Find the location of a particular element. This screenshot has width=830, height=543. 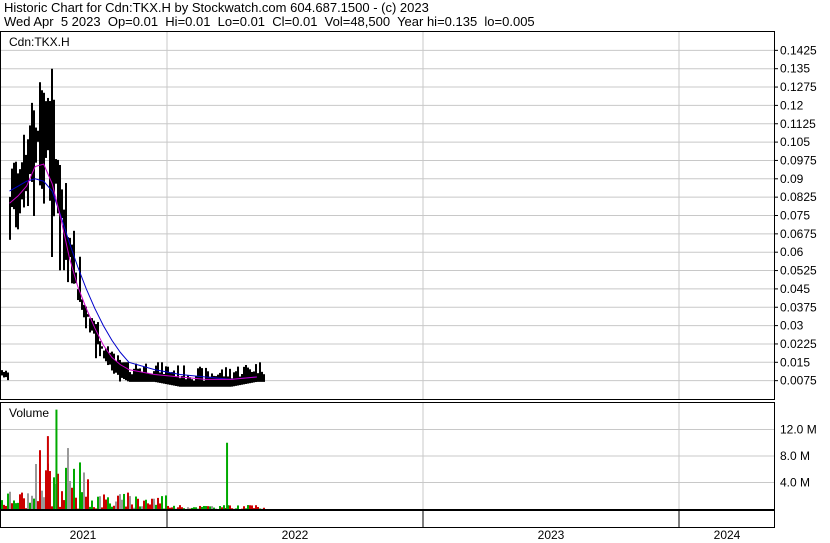

price-tick-label: 0.0225 is located at coordinates (798, 344).